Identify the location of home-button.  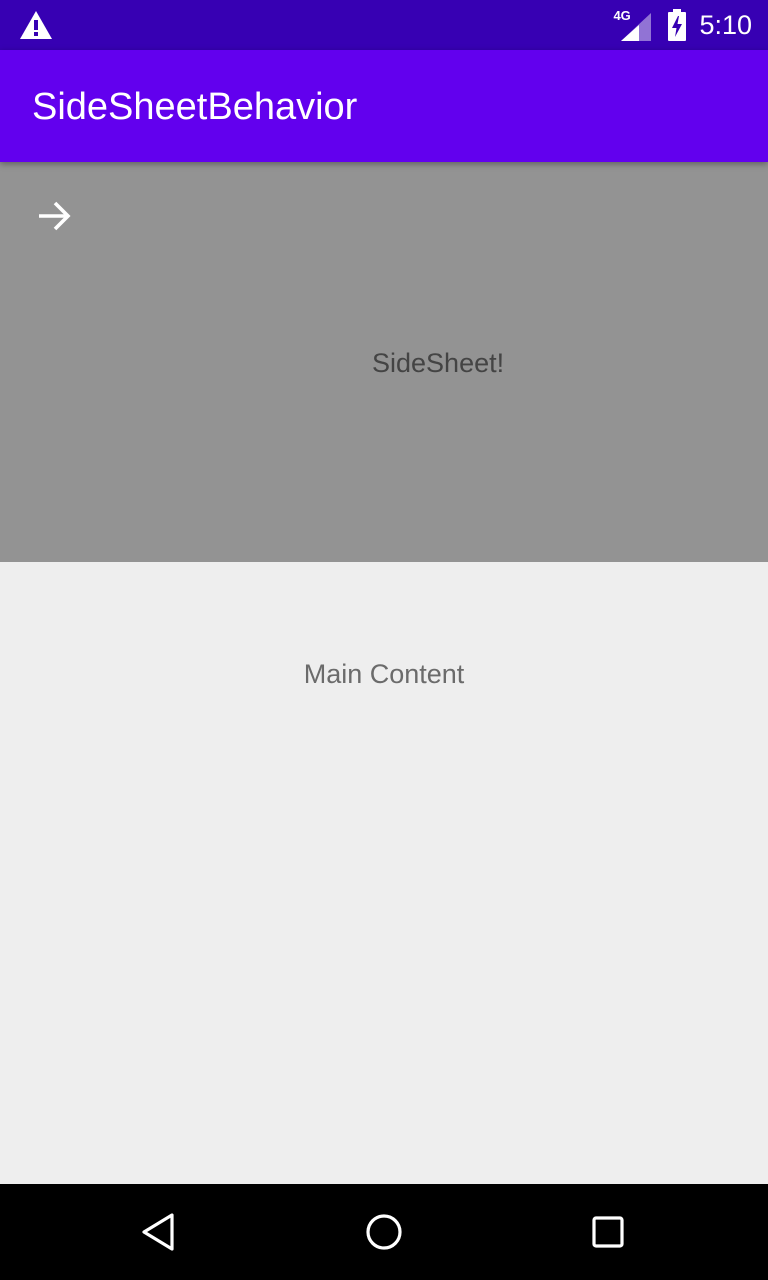
(384, 1232).